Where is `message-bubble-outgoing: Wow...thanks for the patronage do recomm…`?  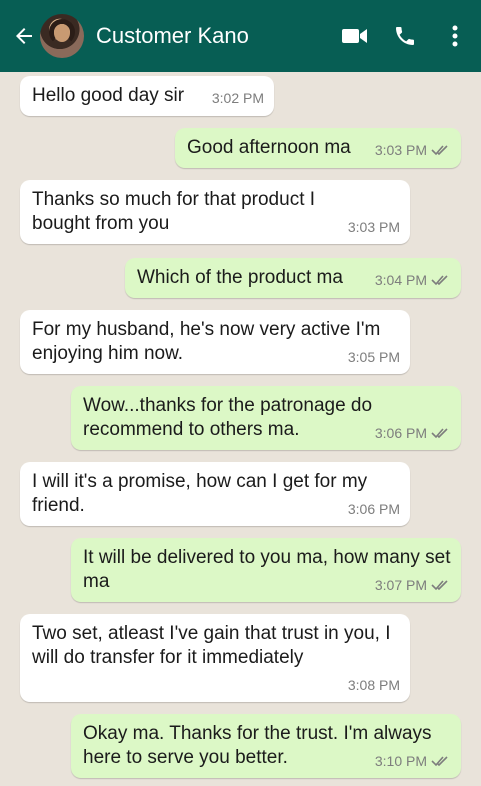
message-bubble-outgoing: Wow...thanks for the patronage do recomm… is located at coordinates (266, 418).